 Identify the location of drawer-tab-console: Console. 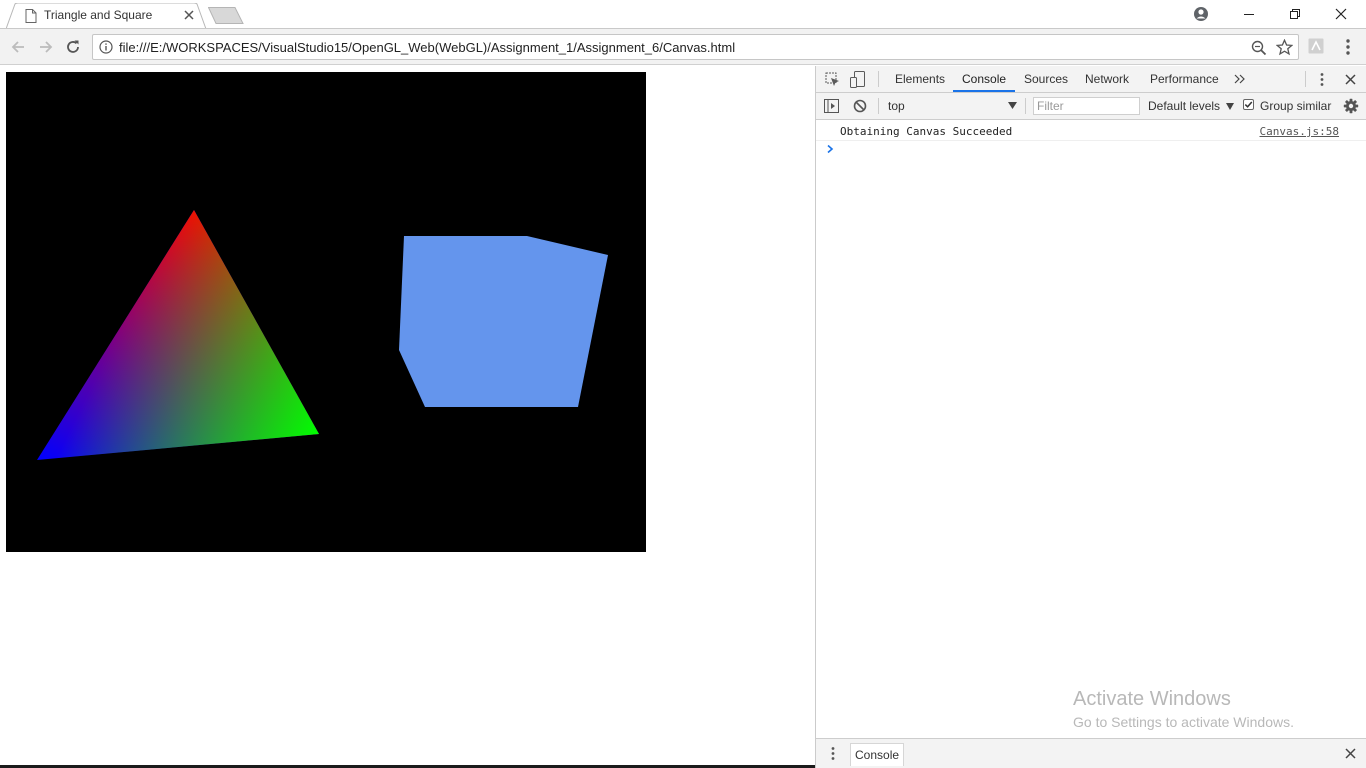
(877, 754).